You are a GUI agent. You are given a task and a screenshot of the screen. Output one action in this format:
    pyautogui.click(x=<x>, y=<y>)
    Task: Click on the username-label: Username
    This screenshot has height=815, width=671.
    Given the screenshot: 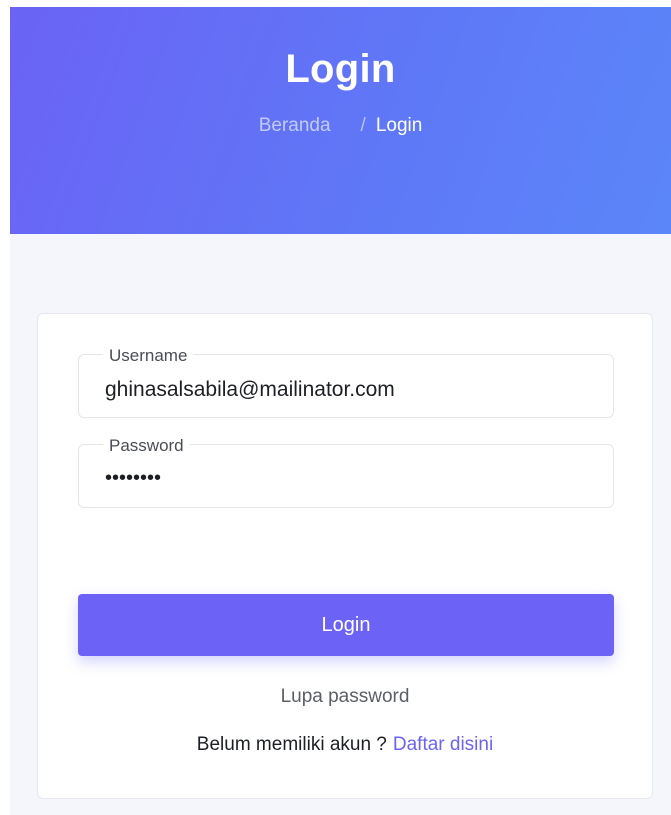 What is the action you would take?
    pyautogui.click(x=148, y=356)
    